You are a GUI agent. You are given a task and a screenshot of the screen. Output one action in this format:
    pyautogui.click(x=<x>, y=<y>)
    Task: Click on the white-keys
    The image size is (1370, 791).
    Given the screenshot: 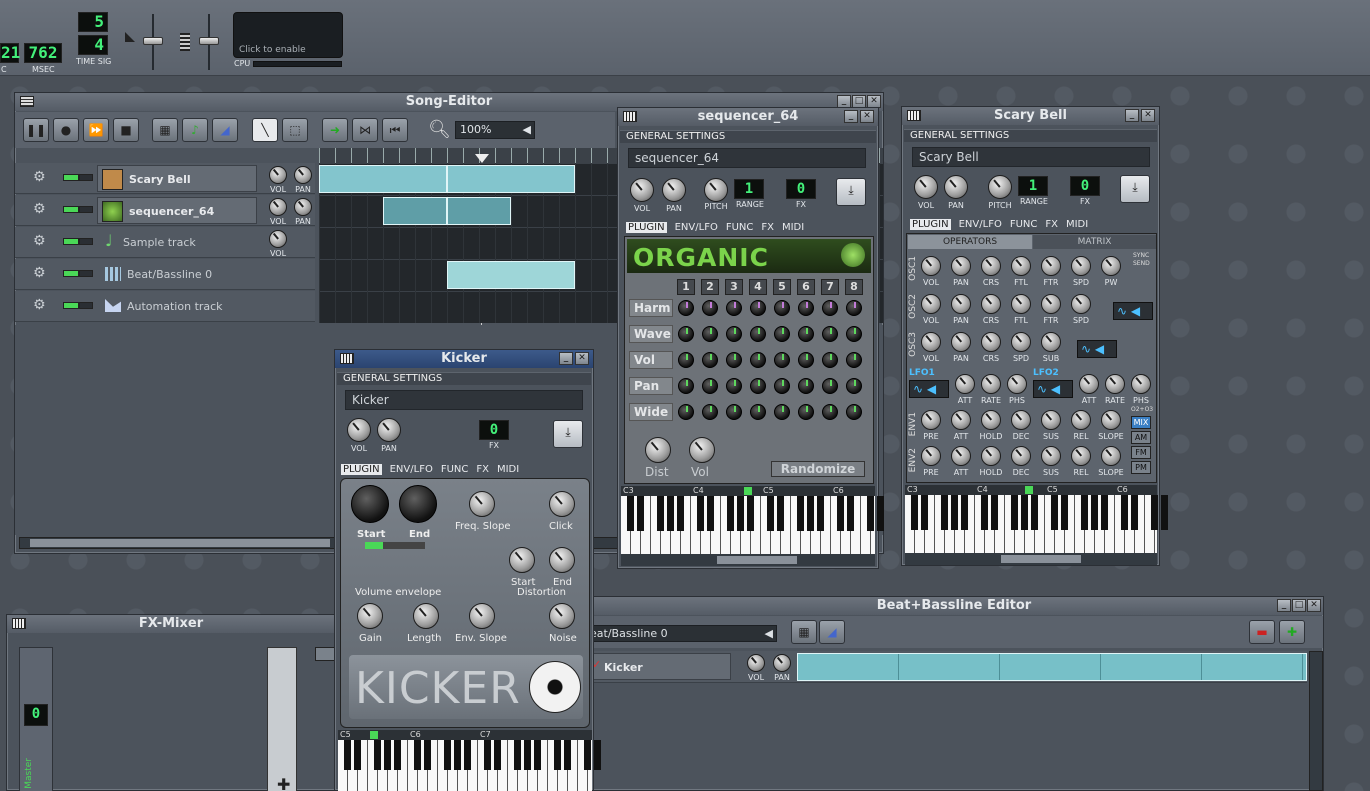 What is the action you would take?
    pyautogui.click(x=469, y=765)
    